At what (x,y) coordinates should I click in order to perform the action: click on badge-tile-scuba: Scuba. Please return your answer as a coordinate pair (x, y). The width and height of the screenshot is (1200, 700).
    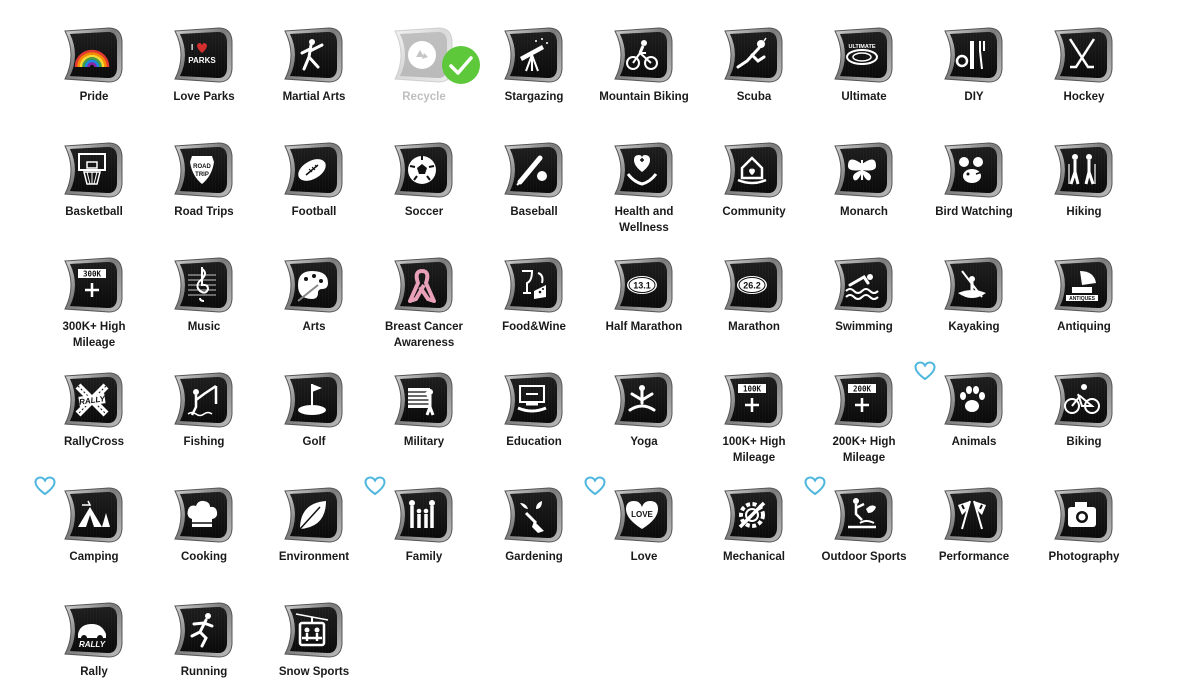
    Looking at the image, I should click on (754, 83).